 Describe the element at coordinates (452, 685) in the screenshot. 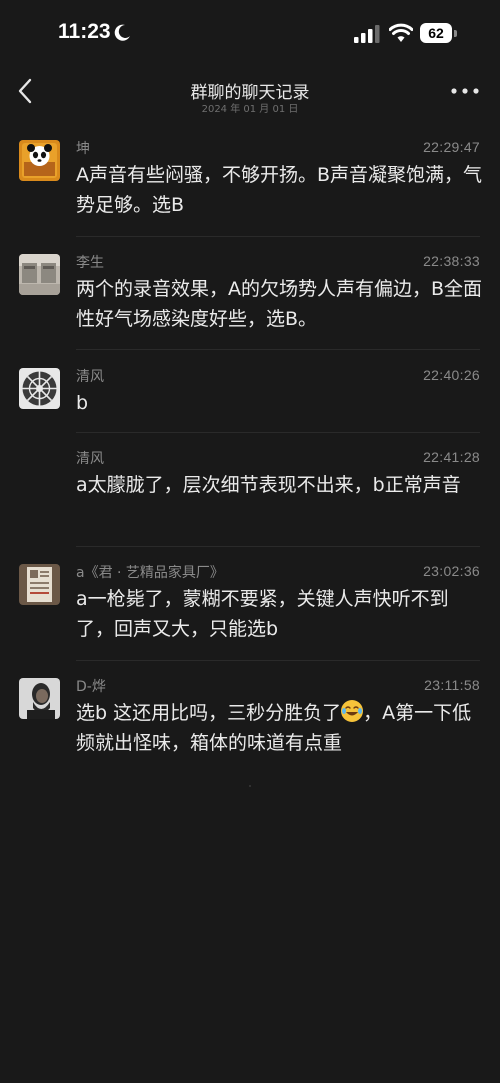

I see `message-time: 23:11:58` at that location.